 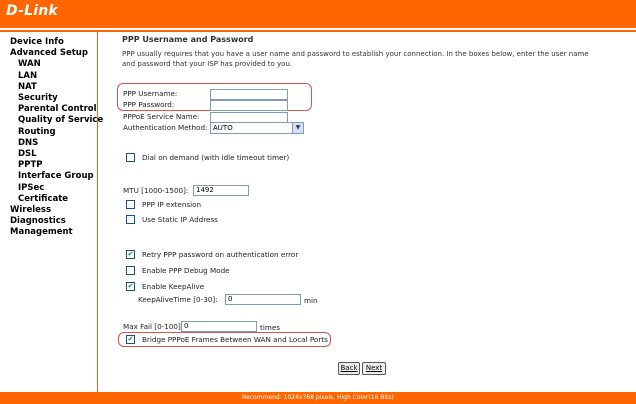 I want to click on nav-item-pptp: PPTP, so click(x=56, y=165).